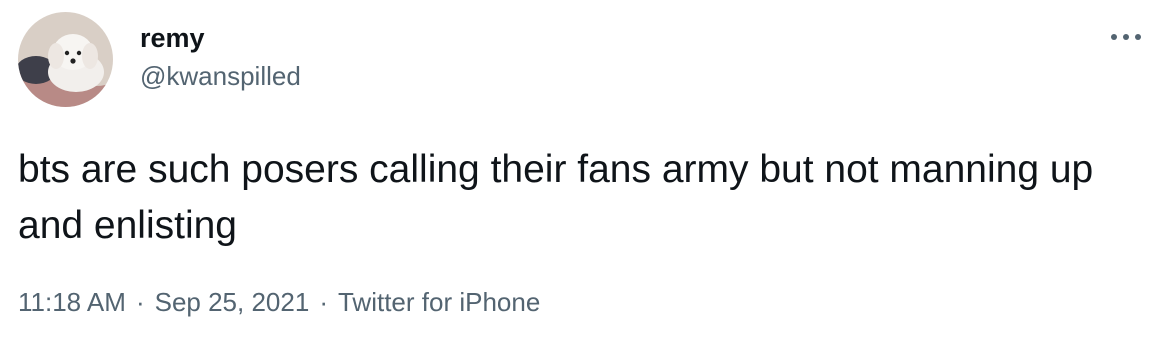  I want to click on avatar, so click(65, 59).